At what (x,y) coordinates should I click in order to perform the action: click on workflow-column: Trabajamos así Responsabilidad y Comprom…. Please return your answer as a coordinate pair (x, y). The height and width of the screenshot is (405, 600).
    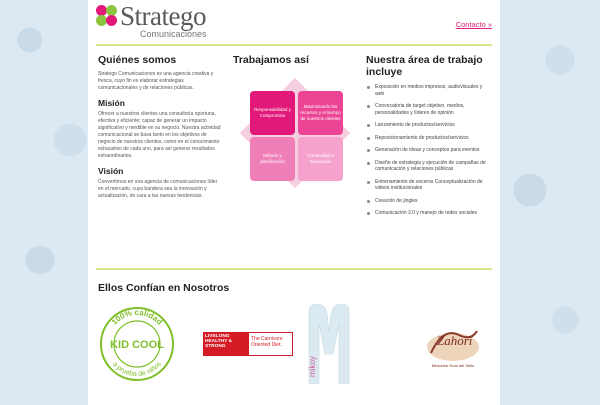
    Looking at the image, I should click on (293, 123).